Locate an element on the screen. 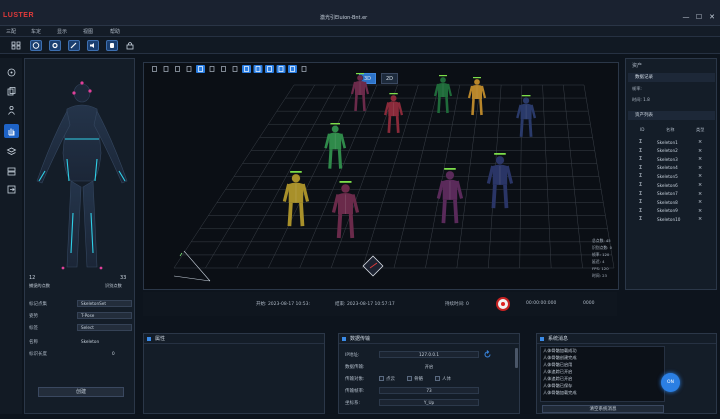 The width and height of the screenshot is (720, 419). coord-field: Y_Up is located at coordinates (429, 402).